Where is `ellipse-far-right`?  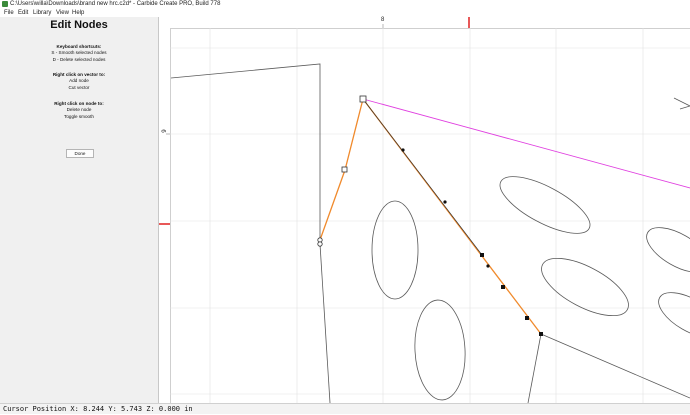 ellipse-far-right is located at coordinates (668, 250).